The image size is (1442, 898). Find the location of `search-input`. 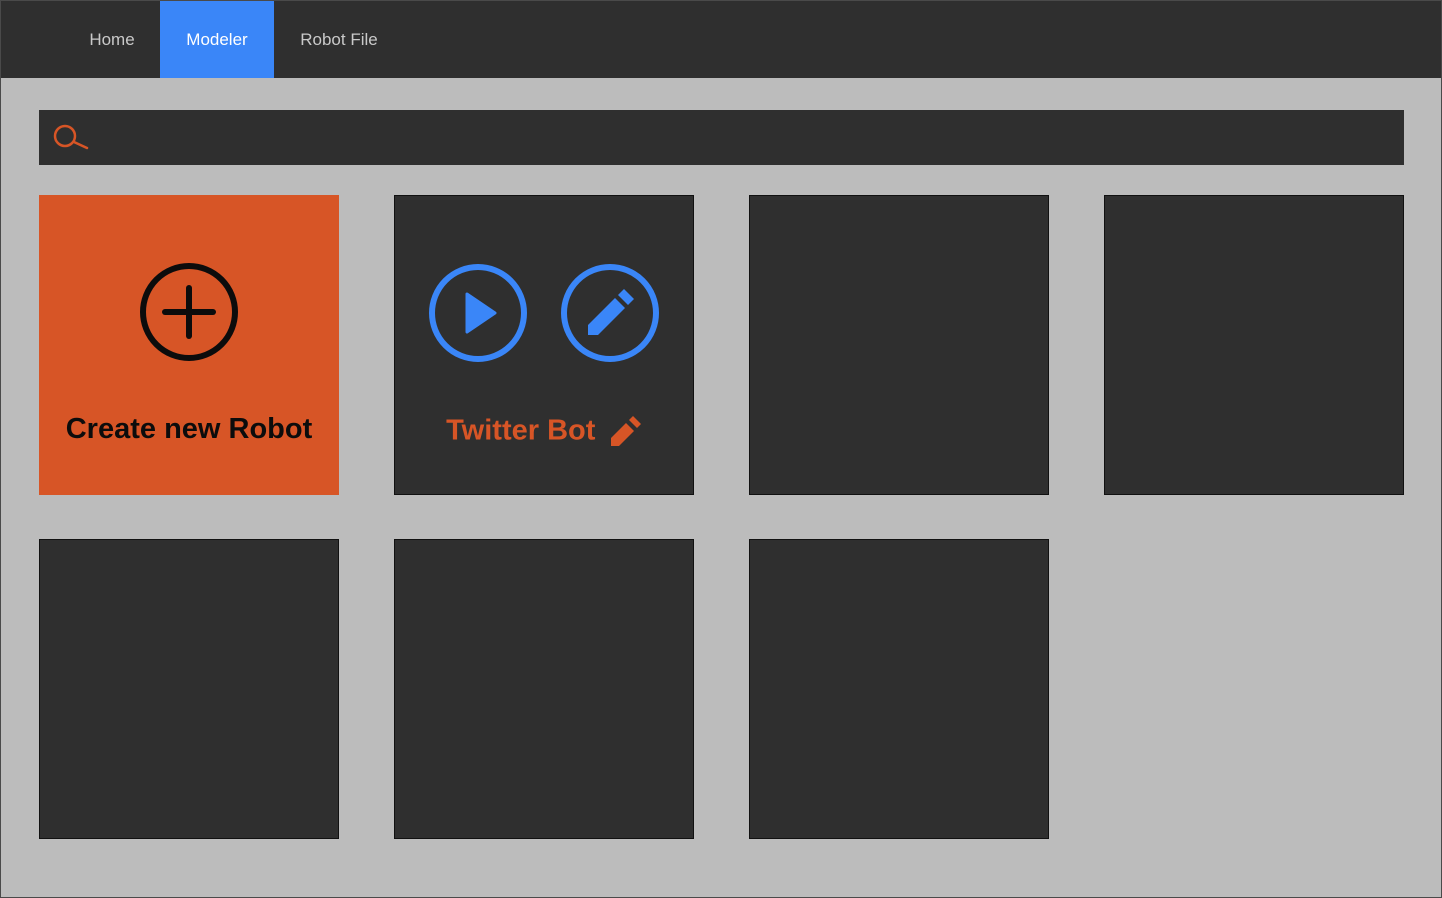

search-input is located at coordinates (746, 138).